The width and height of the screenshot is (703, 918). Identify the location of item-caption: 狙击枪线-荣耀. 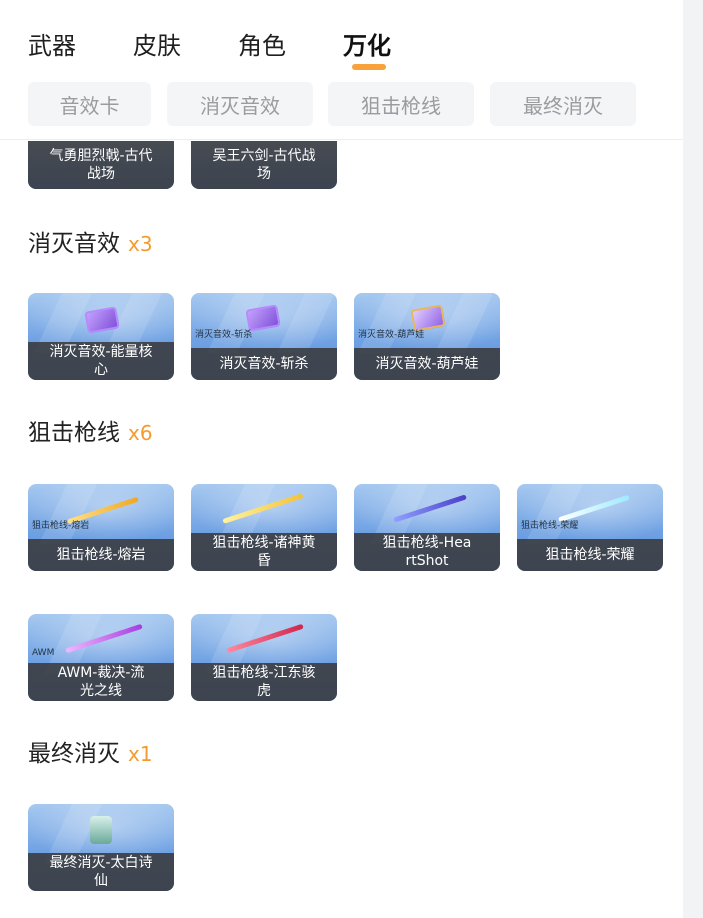
(590, 555).